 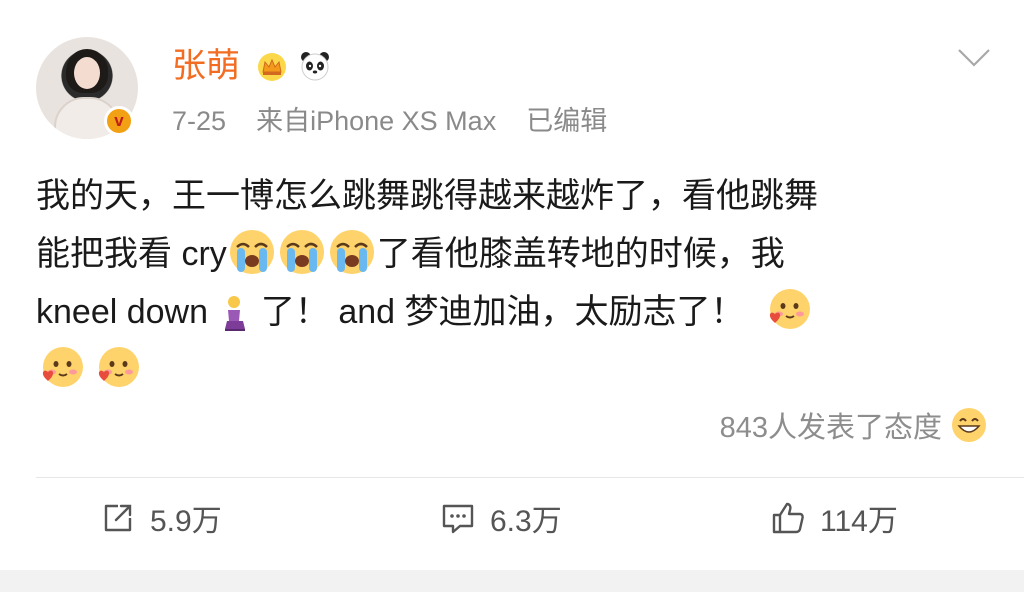 What do you see at coordinates (969, 425) in the screenshot?
I see `grinning-emoji-icon` at bounding box center [969, 425].